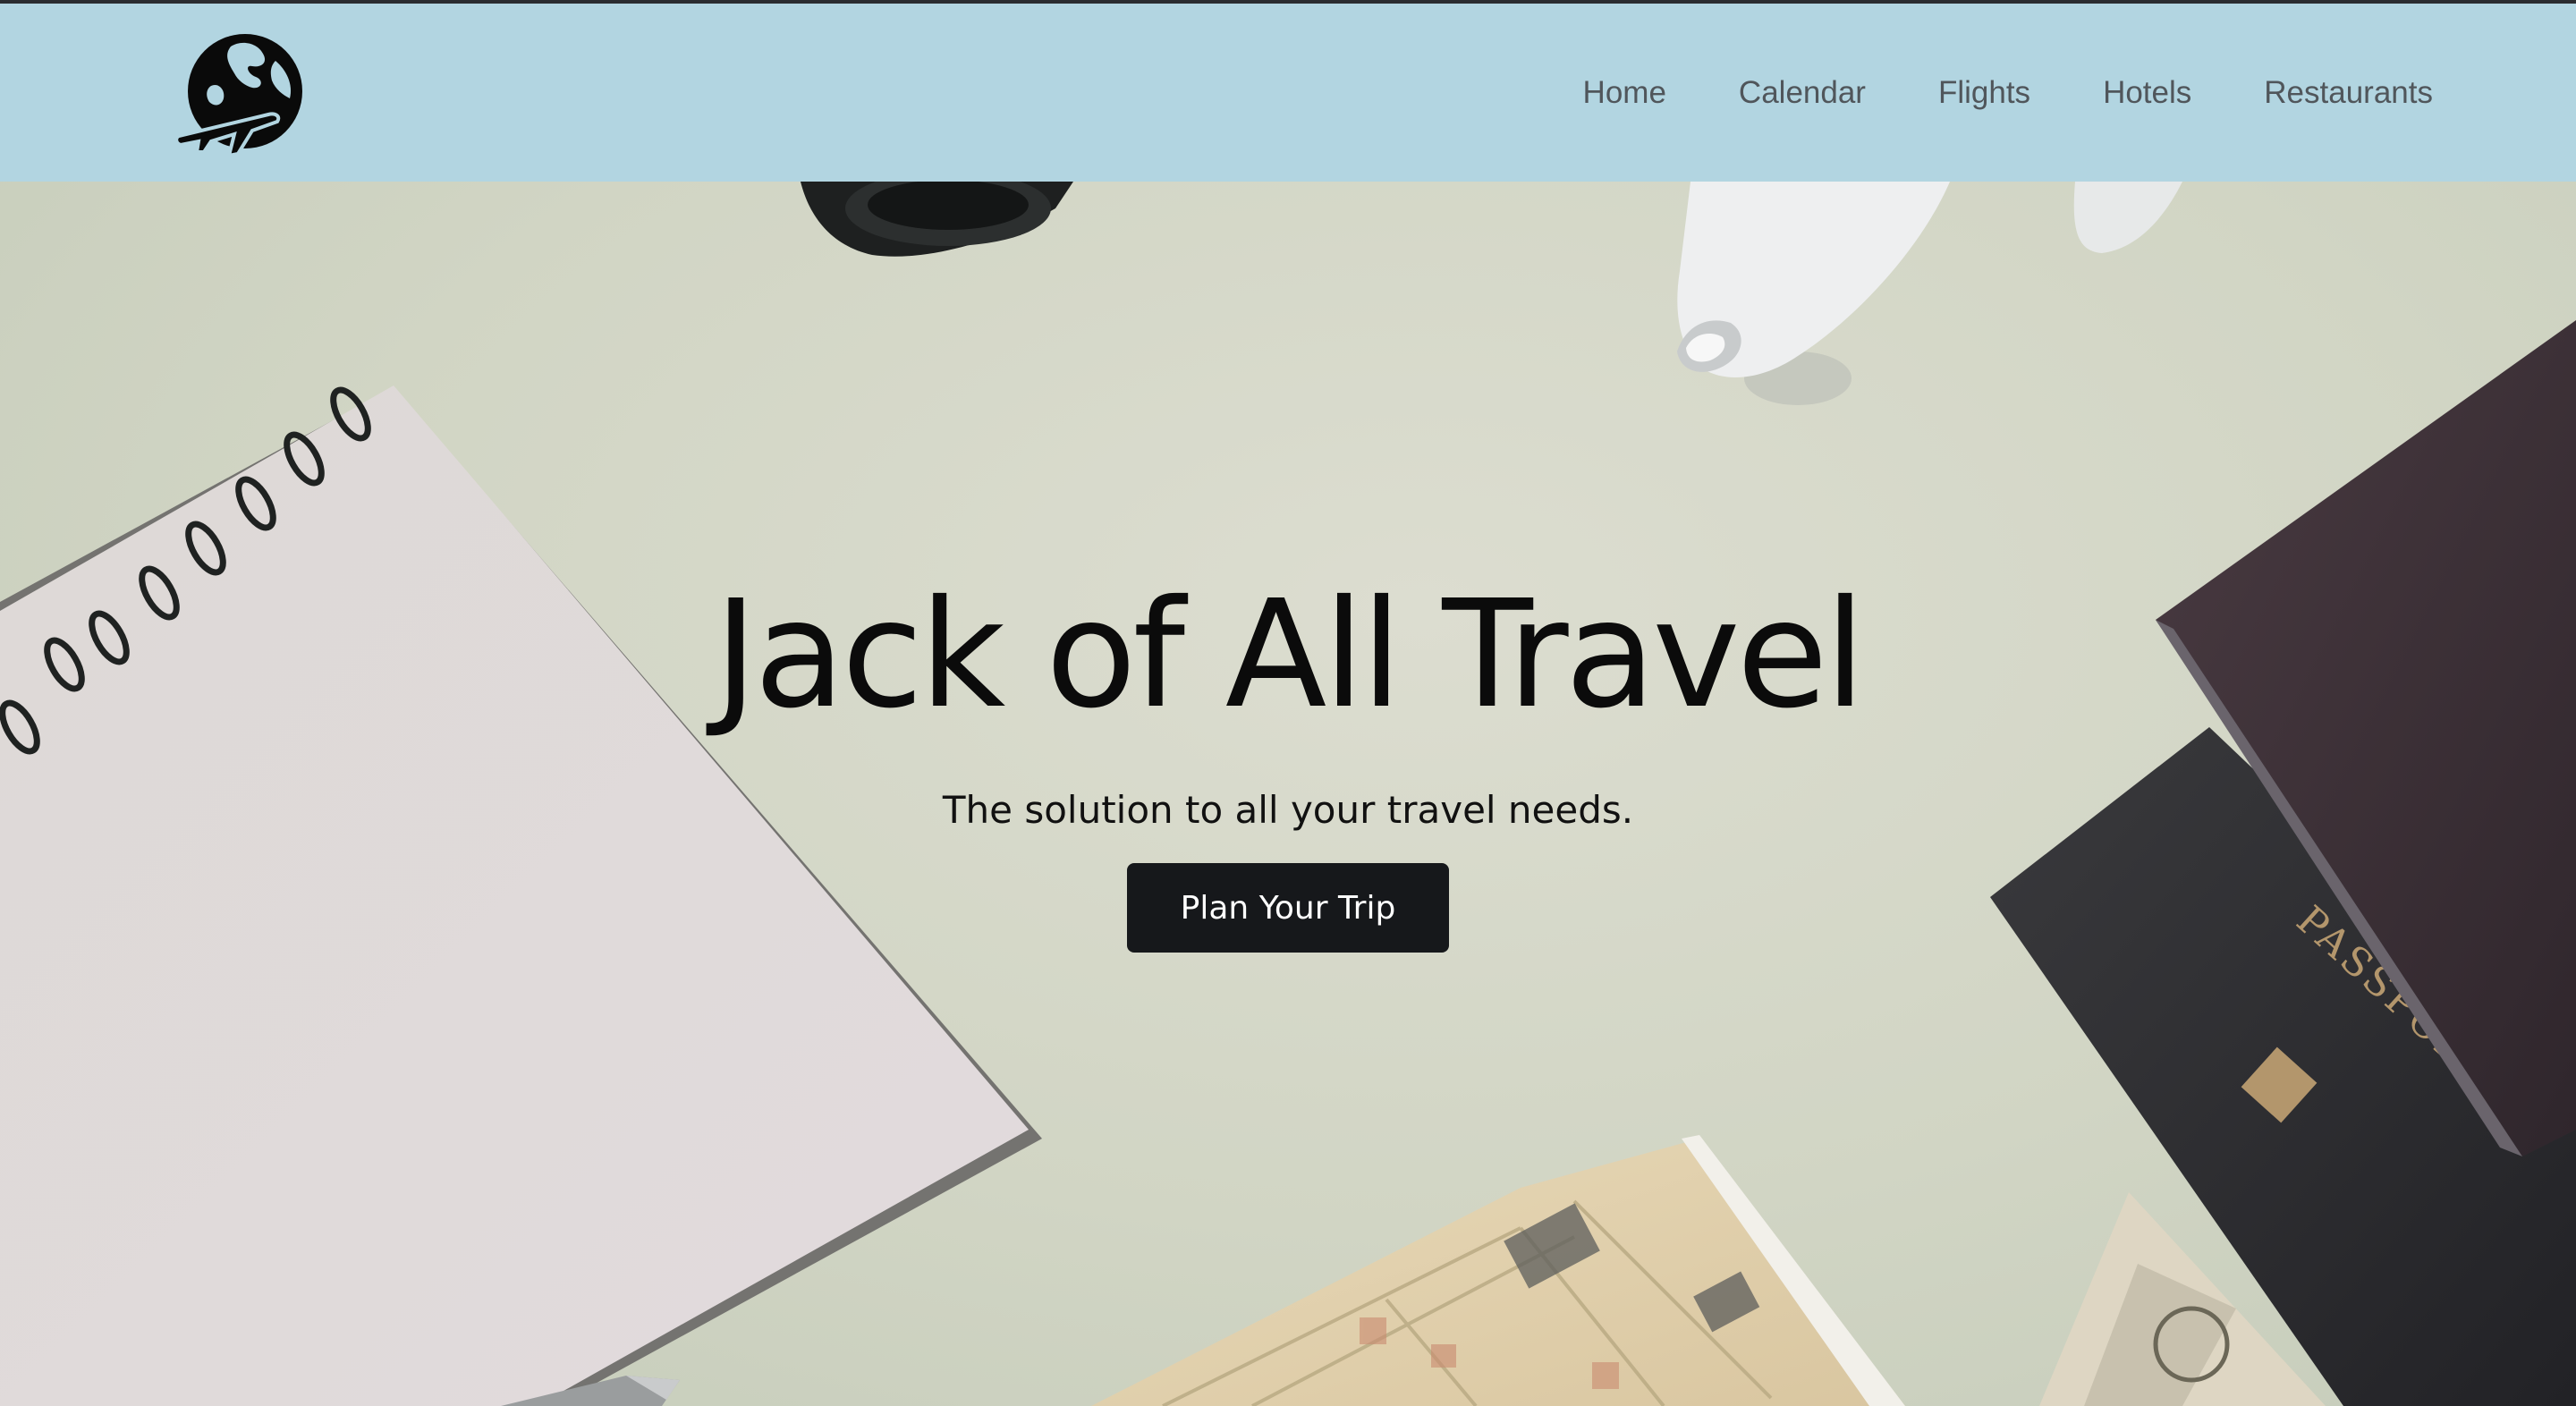 The height and width of the screenshot is (1406, 2576). Describe the element at coordinates (1288, 810) in the screenshot. I see `hero-subtitle: The solution to all your travel needs.` at that location.